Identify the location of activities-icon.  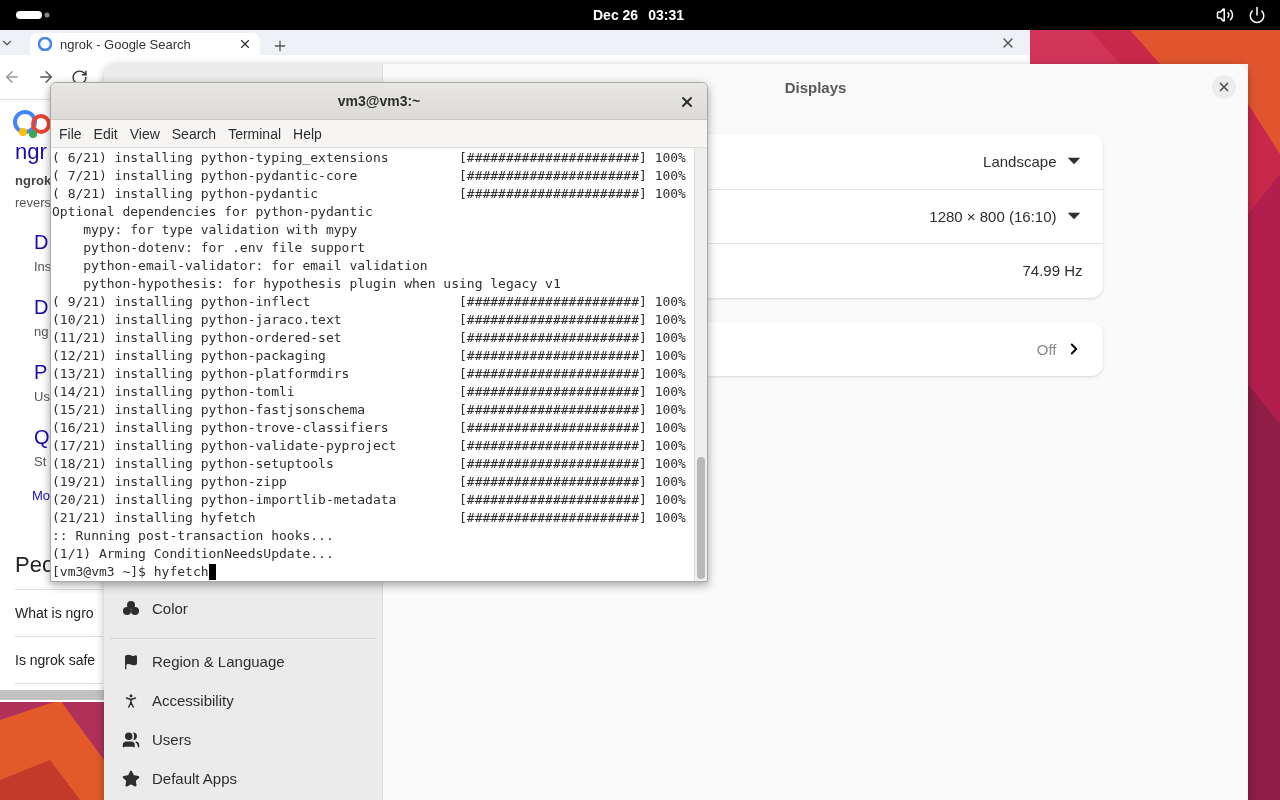
(33, 15).